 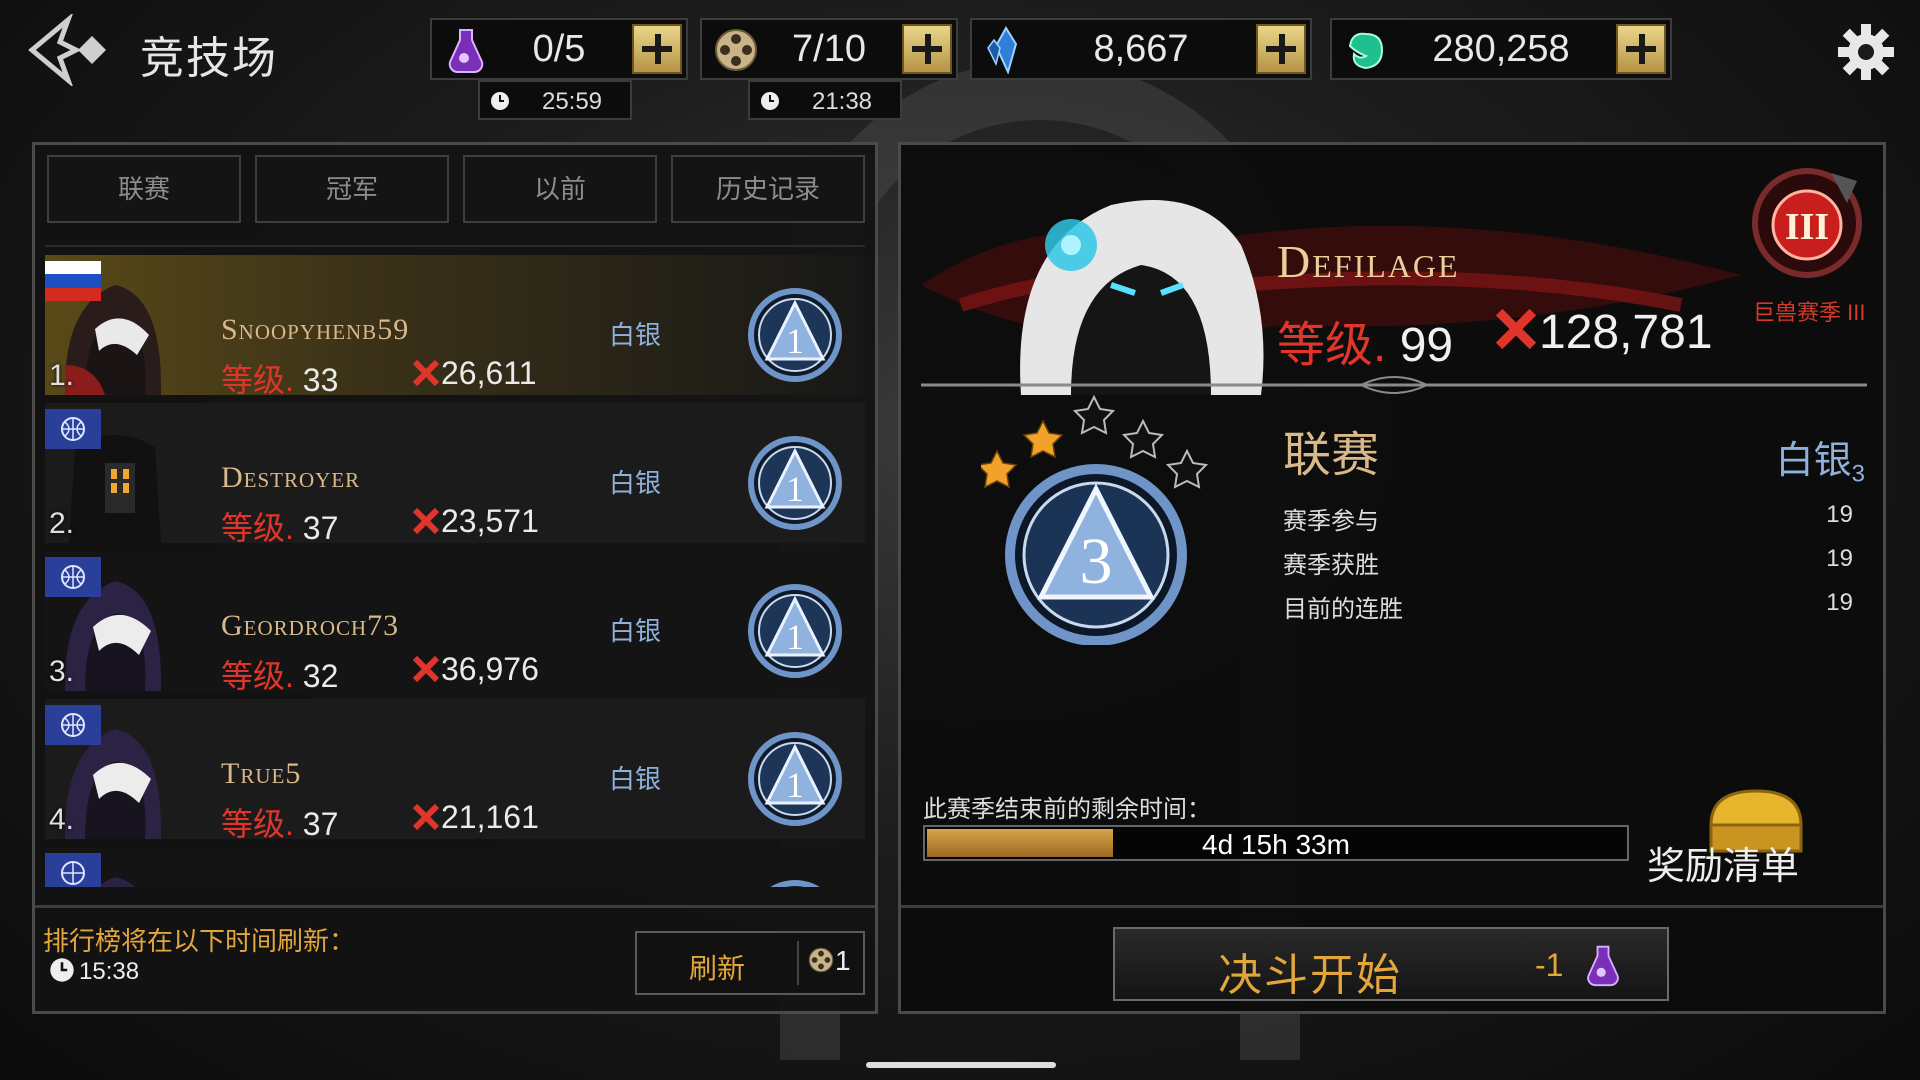 What do you see at coordinates (455, 622) in the screenshot?
I see `ranking-row: 3. Geordroch73 等级. 32 36,976 白银 1` at bounding box center [455, 622].